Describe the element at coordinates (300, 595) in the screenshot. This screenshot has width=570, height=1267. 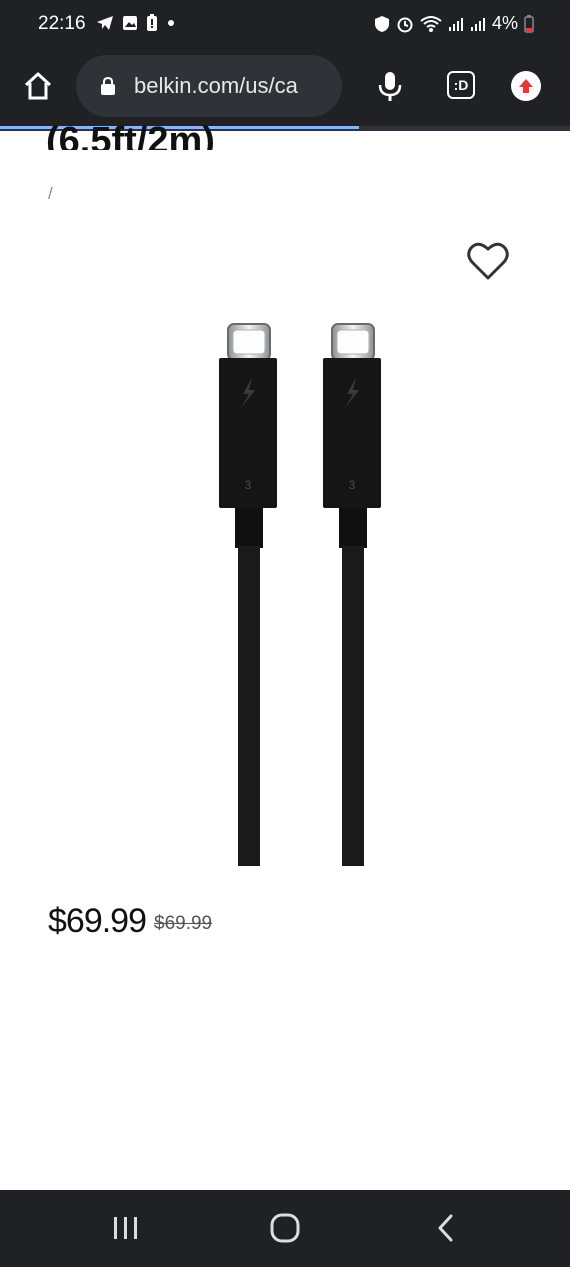
I see `product-image: 3 3` at that location.